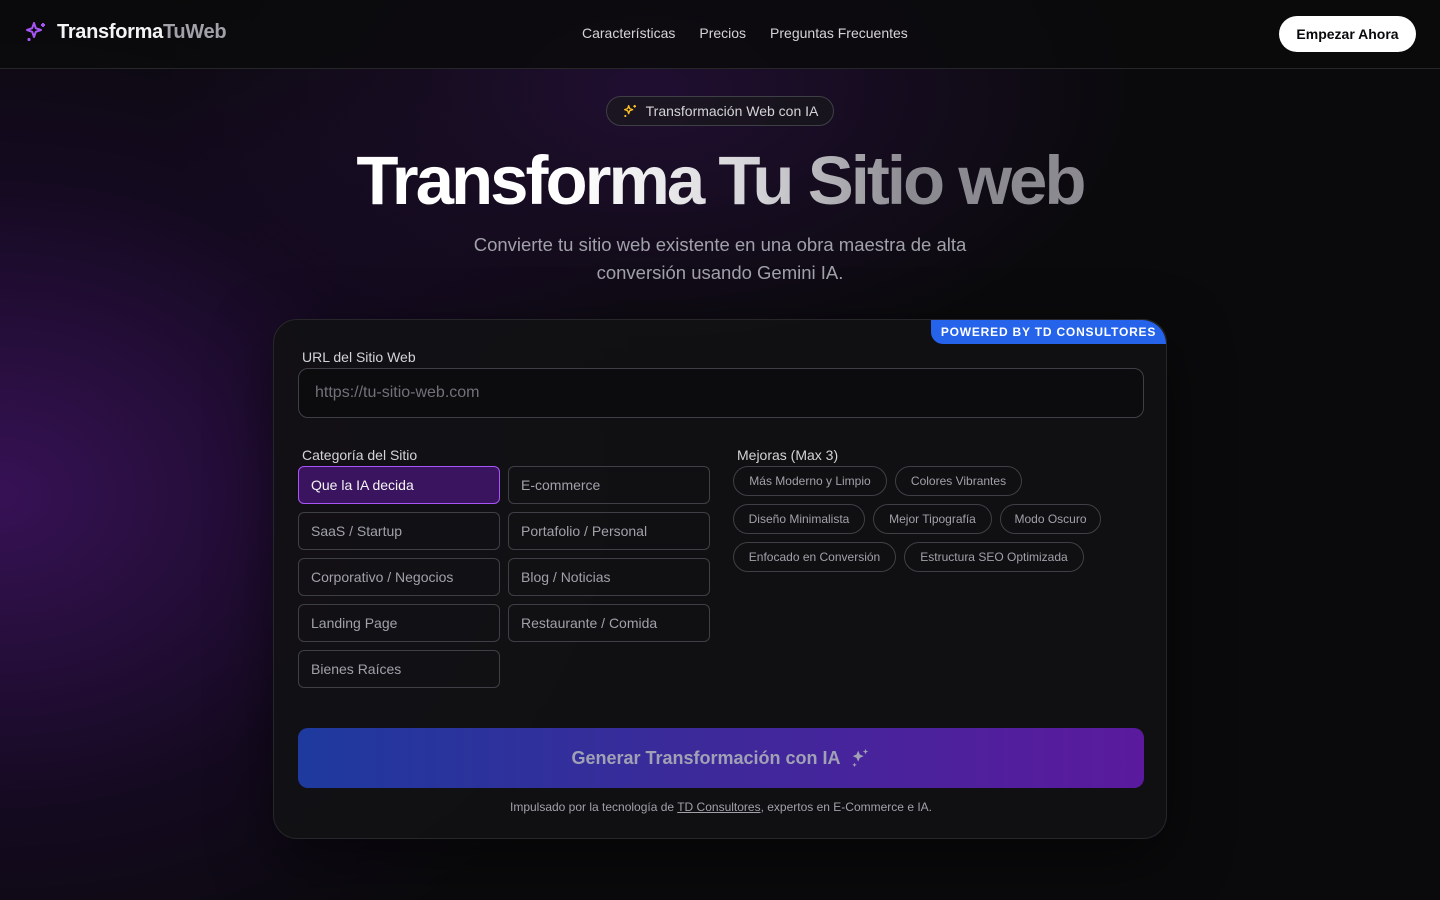 This screenshot has width=1440, height=900. I want to click on hero-badge: Transformación Web con IA, so click(720, 111).